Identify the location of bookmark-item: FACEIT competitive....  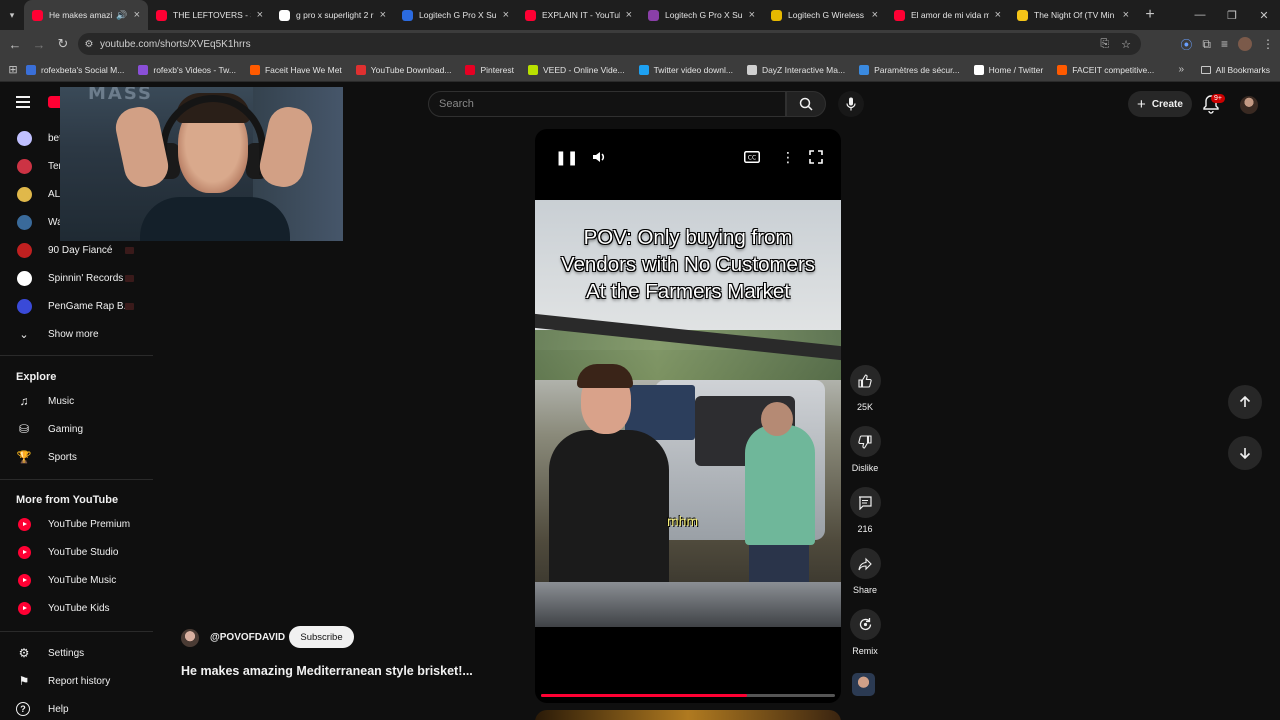
(1105, 69).